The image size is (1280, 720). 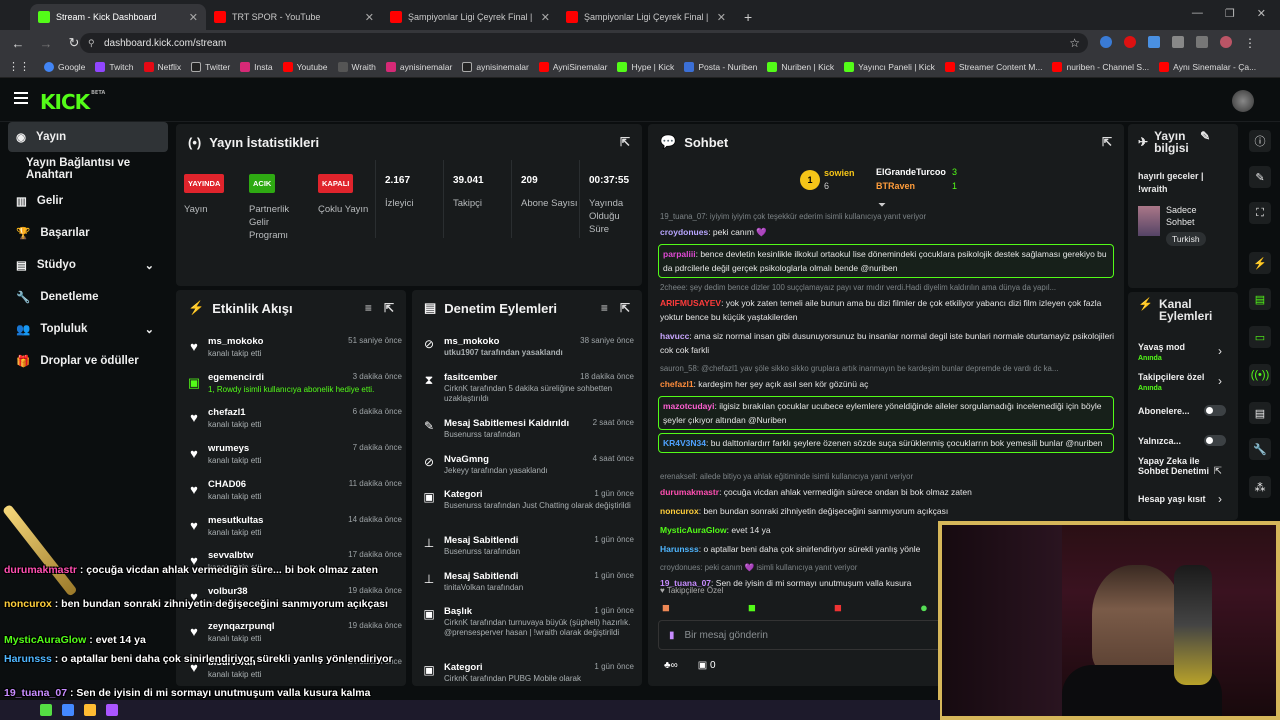 I want to click on chat-bubble-icon: ▭, so click(x=1260, y=337).